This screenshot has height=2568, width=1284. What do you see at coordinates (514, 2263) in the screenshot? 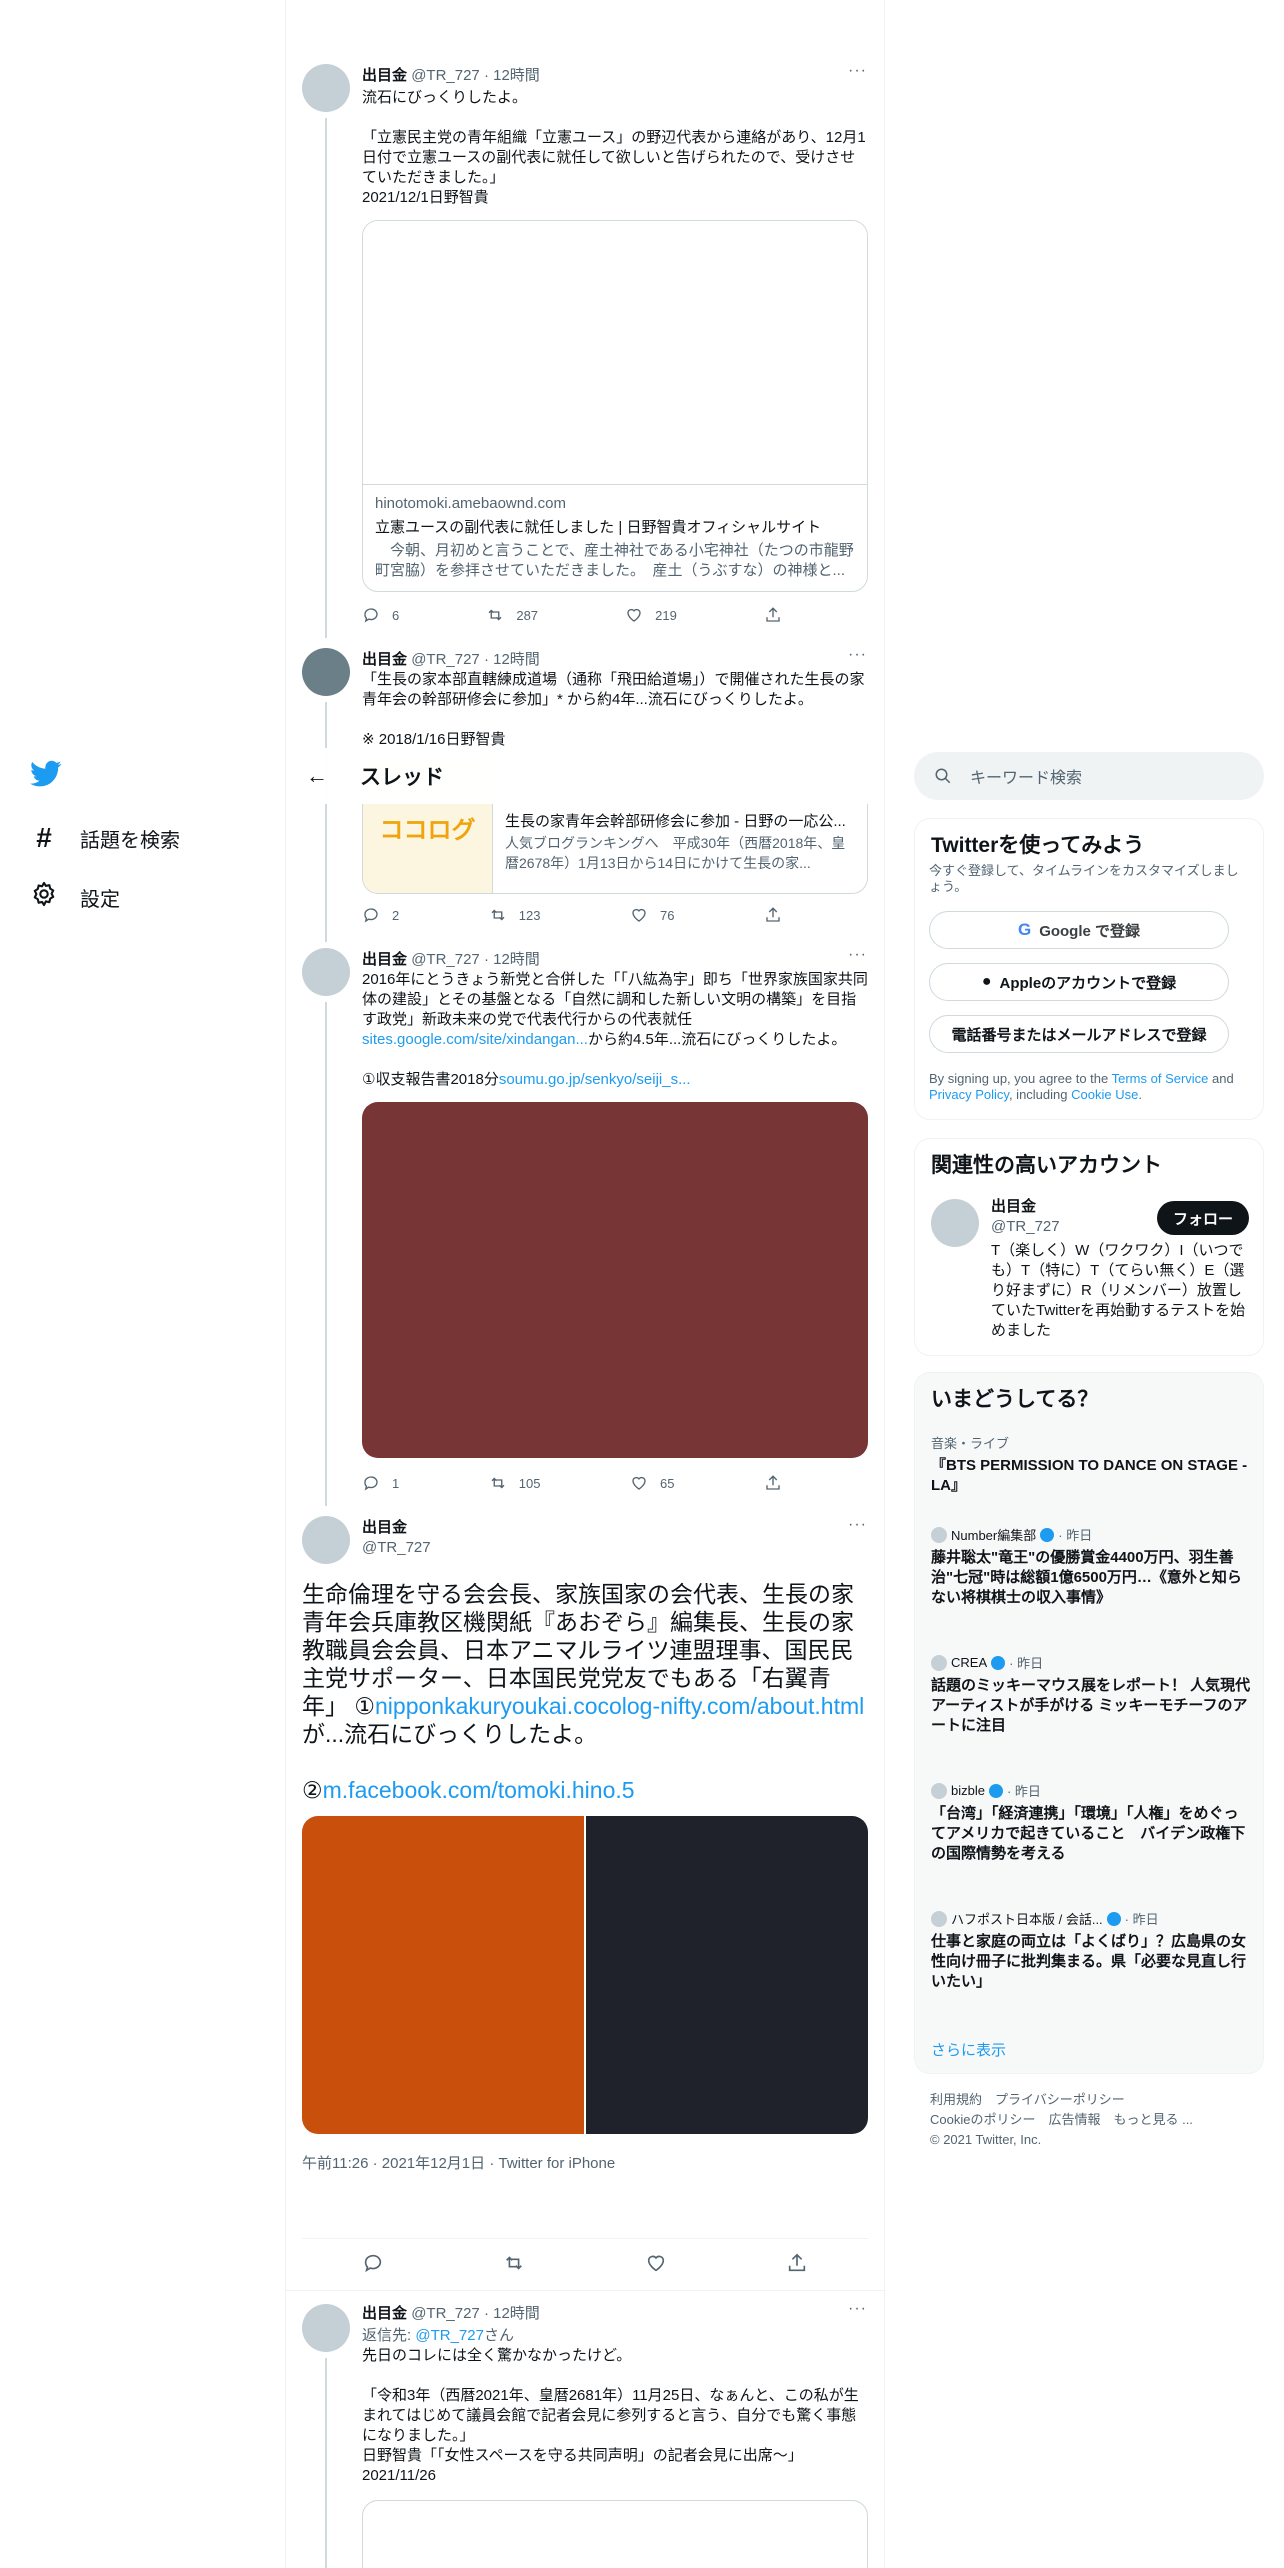
I see `retweet-button` at bounding box center [514, 2263].